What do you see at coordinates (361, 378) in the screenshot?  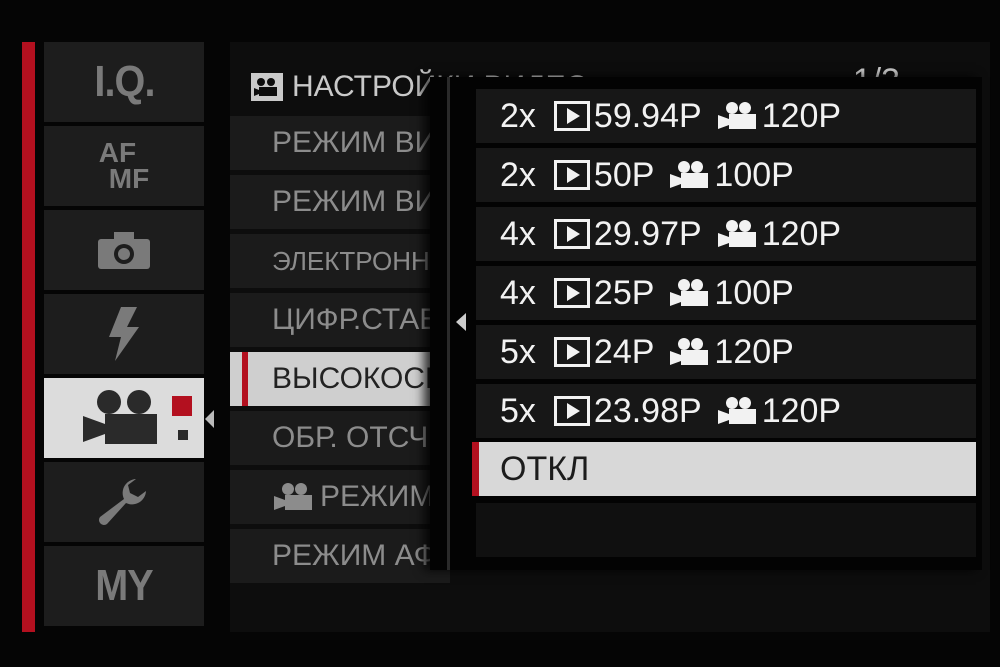 I see `menu-item-label: ВЫСОКОСКОР.` at bounding box center [361, 378].